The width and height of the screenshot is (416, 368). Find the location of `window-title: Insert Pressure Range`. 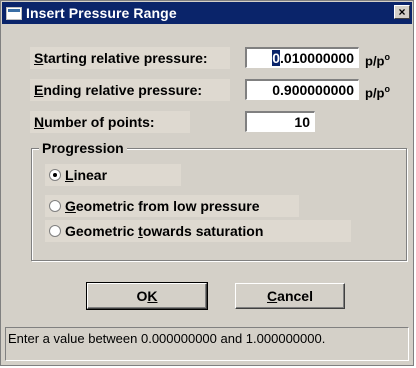

window-title: Insert Pressure Range is located at coordinates (101, 13).